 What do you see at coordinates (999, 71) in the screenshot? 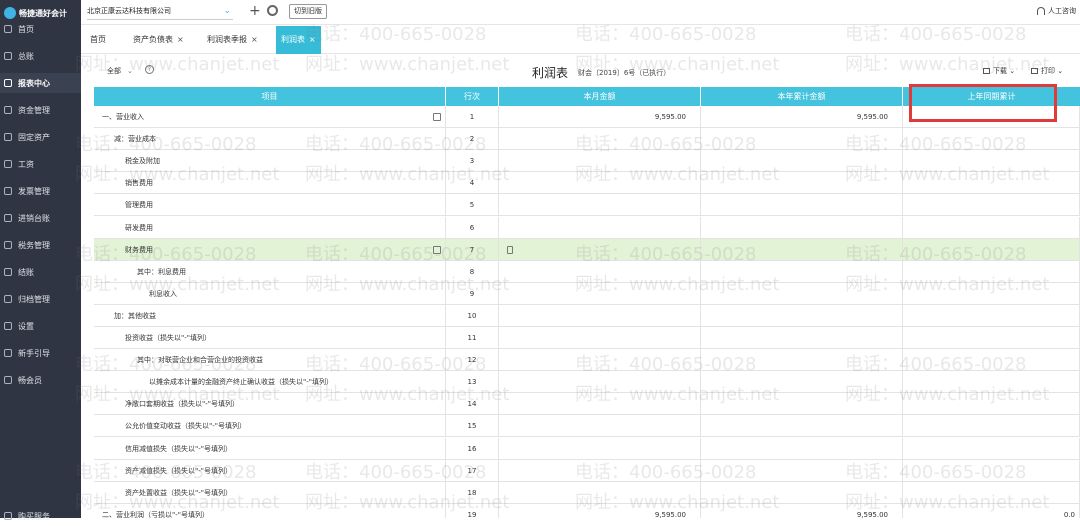
I see `download-button: 下载 ⌄` at bounding box center [999, 71].